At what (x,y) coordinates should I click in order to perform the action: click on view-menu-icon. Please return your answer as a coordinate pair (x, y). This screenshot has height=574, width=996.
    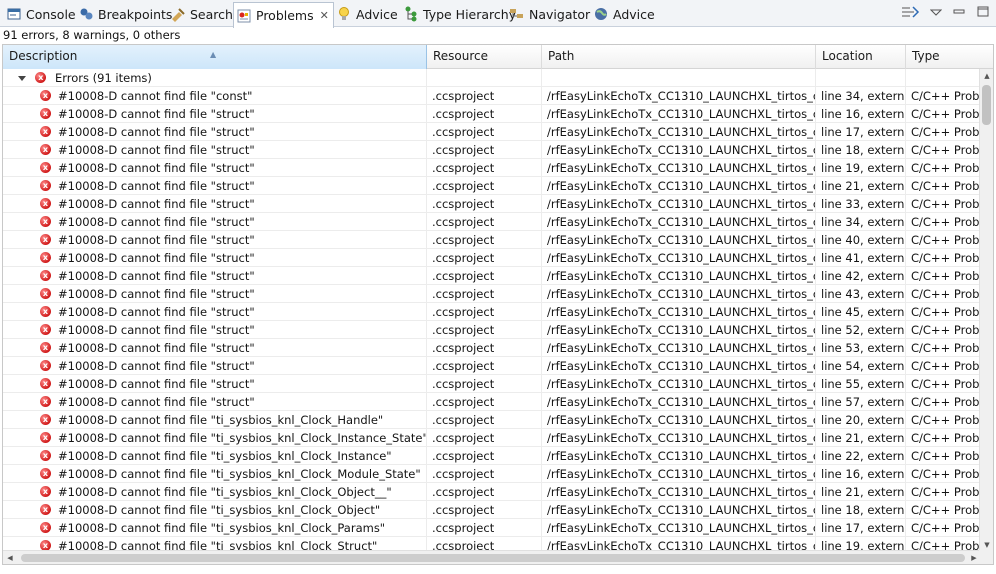
    Looking at the image, I should click on (936, 13).